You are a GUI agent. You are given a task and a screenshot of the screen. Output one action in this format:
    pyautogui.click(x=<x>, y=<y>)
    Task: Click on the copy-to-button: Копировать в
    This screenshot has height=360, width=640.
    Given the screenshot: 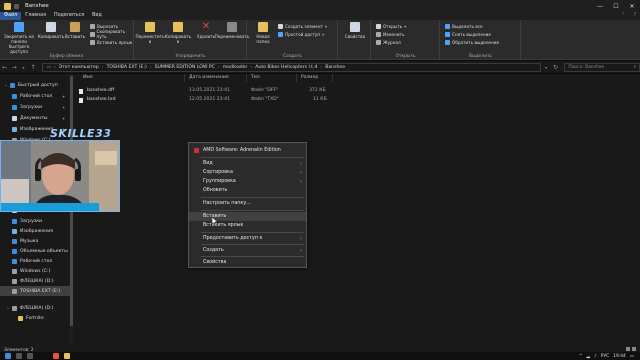 What is the action you would take?
    pyautogui.click(x=178, y=33)
    